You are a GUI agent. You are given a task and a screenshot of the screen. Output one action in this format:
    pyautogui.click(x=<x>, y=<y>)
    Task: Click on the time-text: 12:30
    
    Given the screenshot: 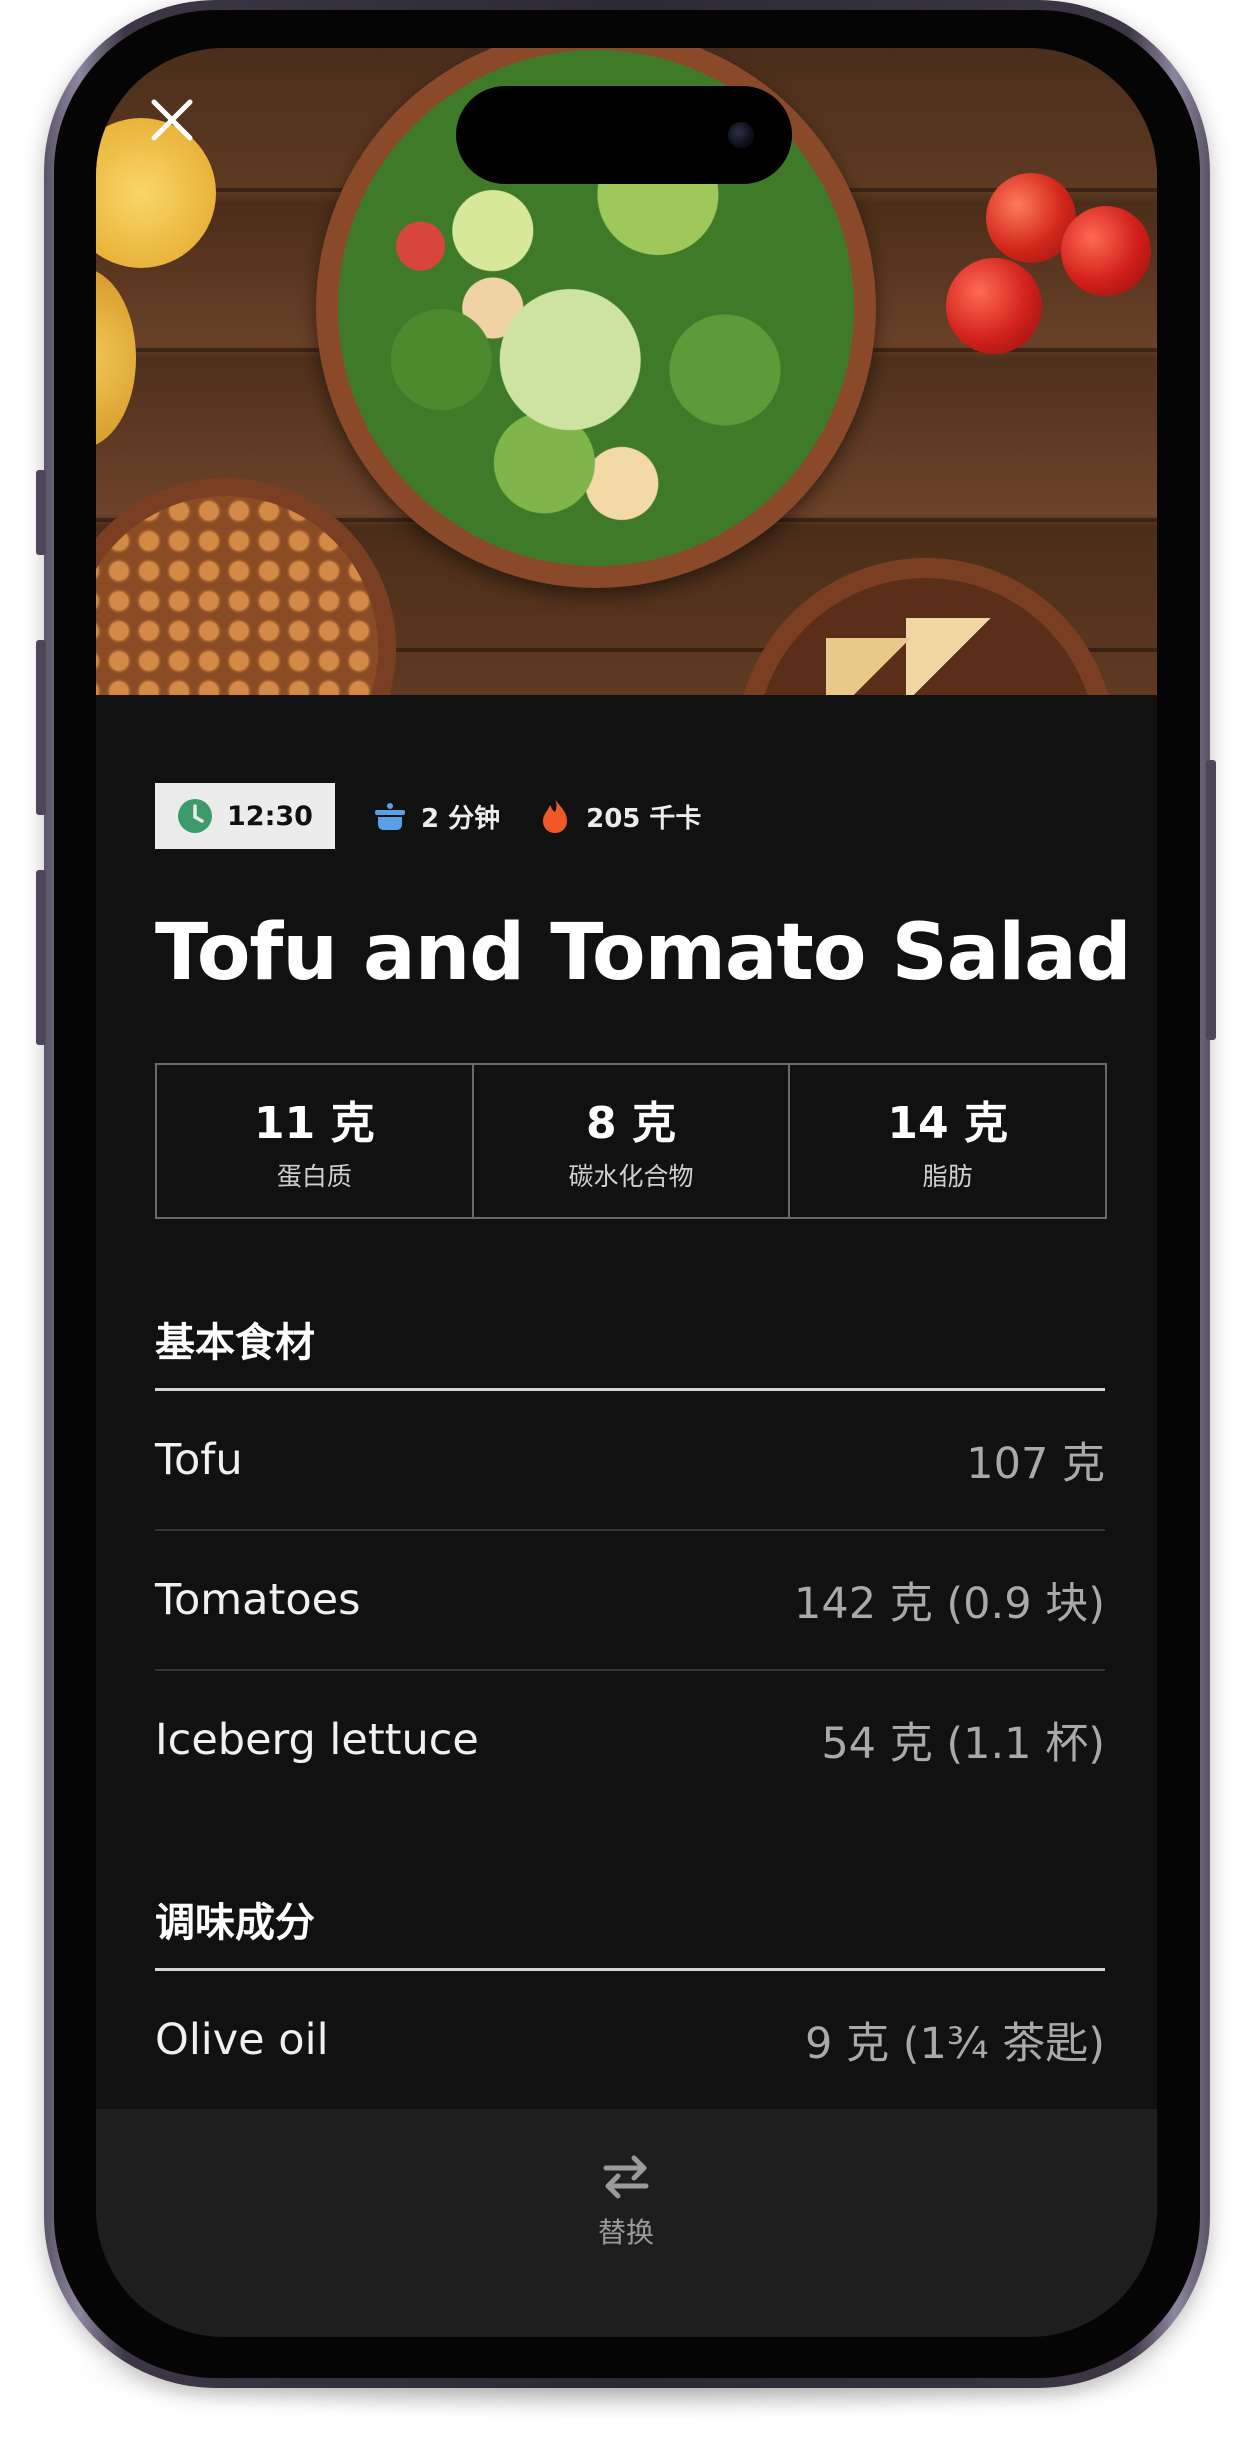 What is the action you would take?
    pyautogui.click(x=270, y=816)
    